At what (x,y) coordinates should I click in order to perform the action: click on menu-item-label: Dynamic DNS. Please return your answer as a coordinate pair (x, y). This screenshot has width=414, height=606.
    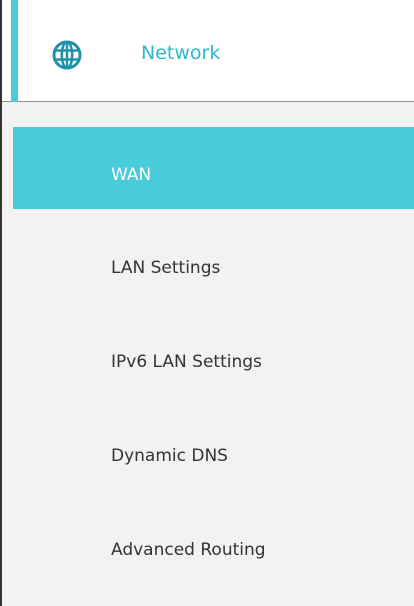
    Looking at the image, I should click on (169, 456).